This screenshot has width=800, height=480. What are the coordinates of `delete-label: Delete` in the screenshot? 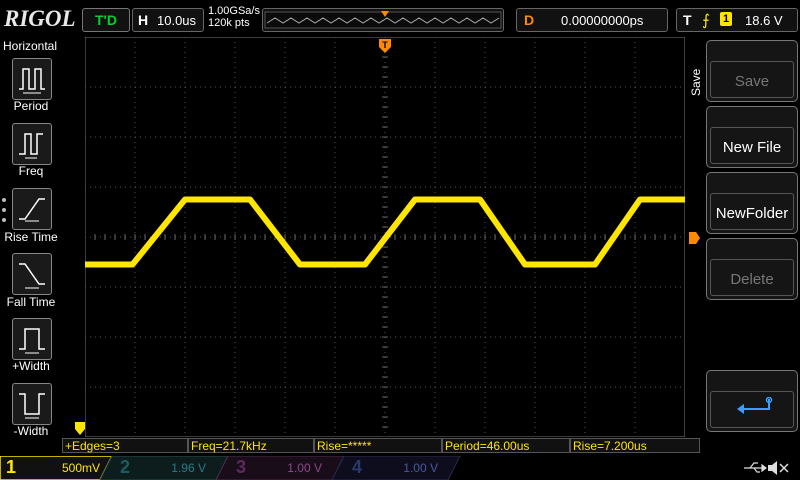 It's located at (752, 279).